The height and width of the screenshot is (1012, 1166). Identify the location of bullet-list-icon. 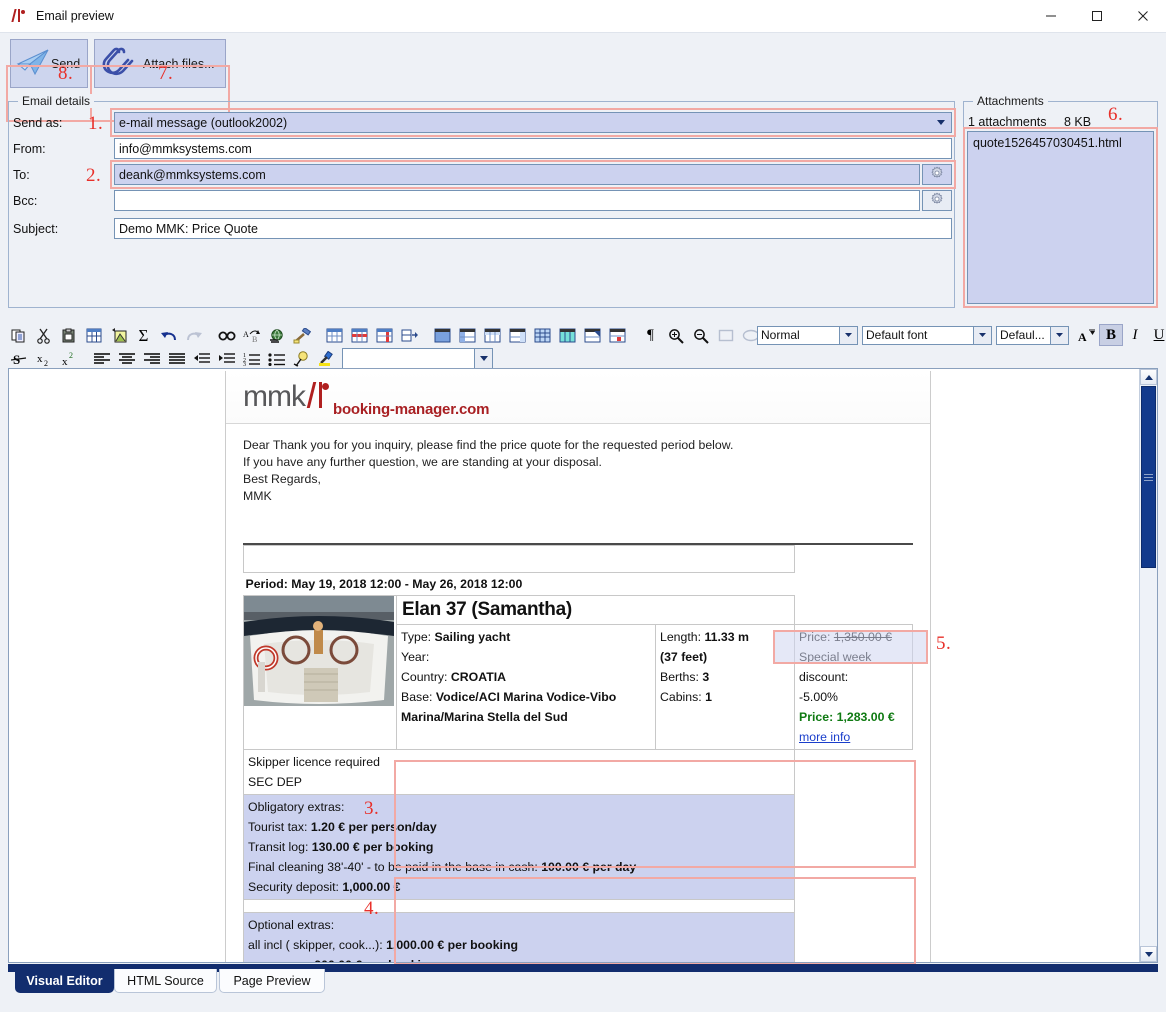
(276, 358).